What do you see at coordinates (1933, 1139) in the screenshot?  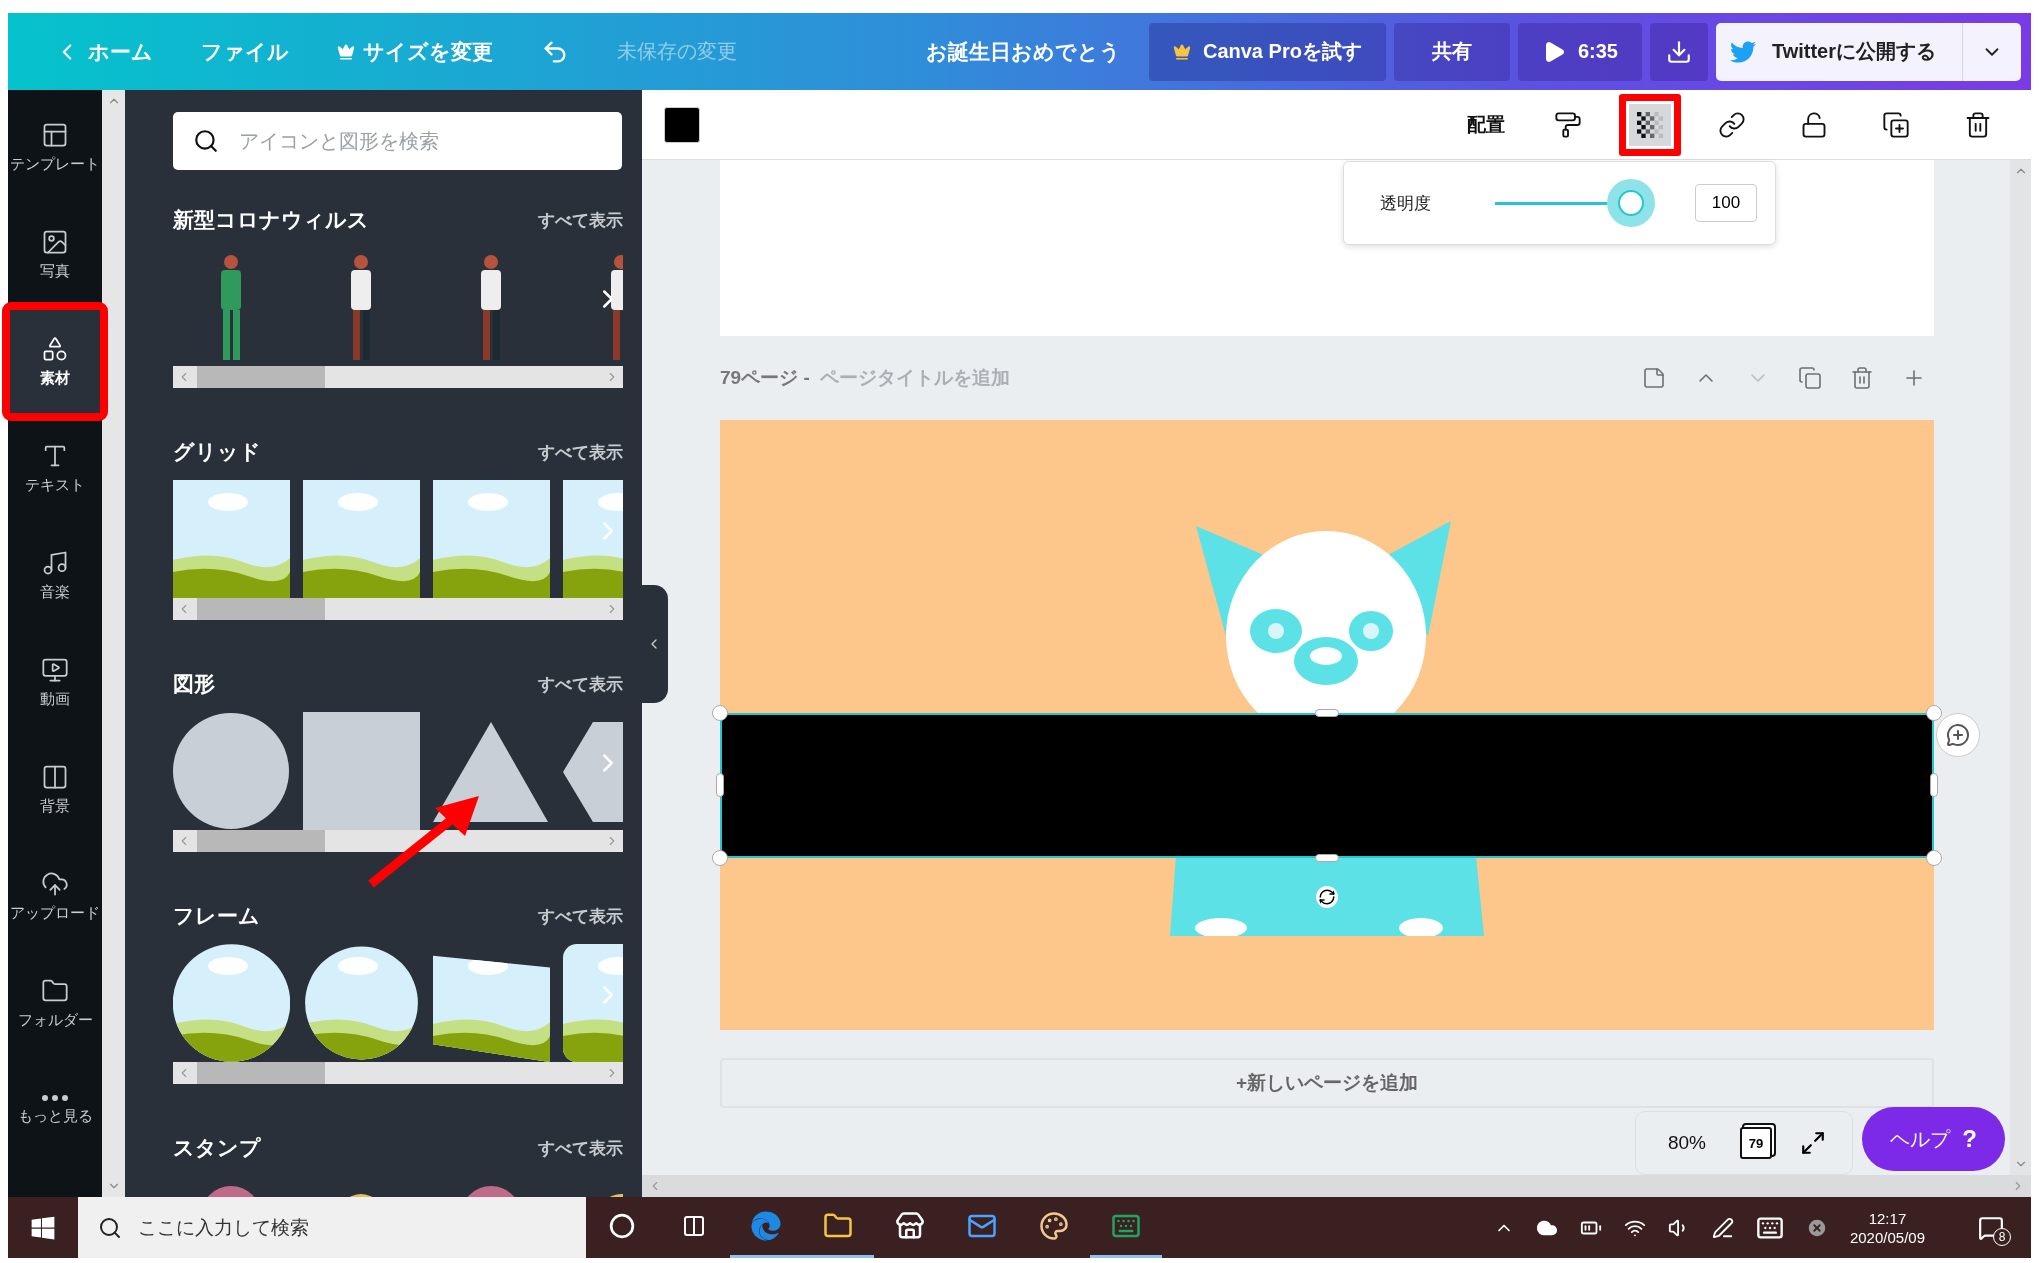 I see `help-button: ヘルプ ?` at bounding box center [1933, 1139].